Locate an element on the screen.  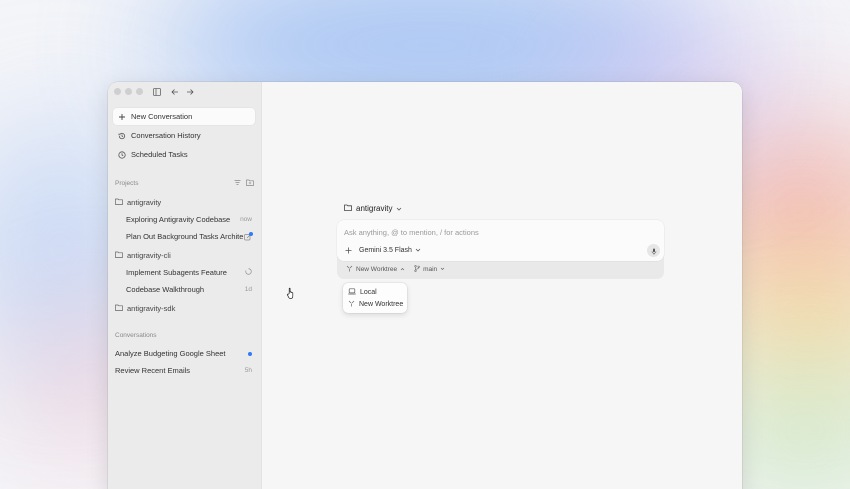
section-title: Conversations is located at coordinates (136, 335).